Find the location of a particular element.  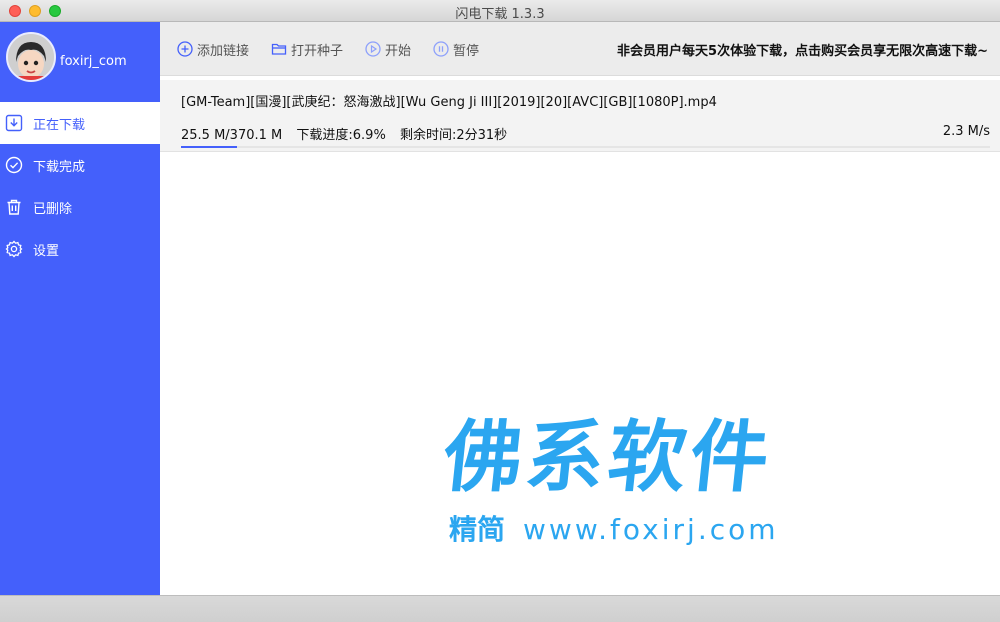

progress-bar-fill is located at coordinates (209, 147).